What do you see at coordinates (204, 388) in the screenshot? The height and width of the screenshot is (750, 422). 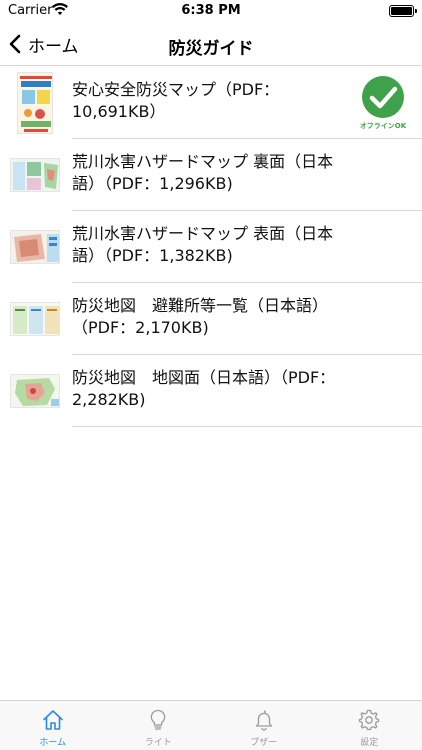 I see `document-title: 防災地図 地図面（日本語）（PDF：2,282KB)` at bounding box center [204, 388].